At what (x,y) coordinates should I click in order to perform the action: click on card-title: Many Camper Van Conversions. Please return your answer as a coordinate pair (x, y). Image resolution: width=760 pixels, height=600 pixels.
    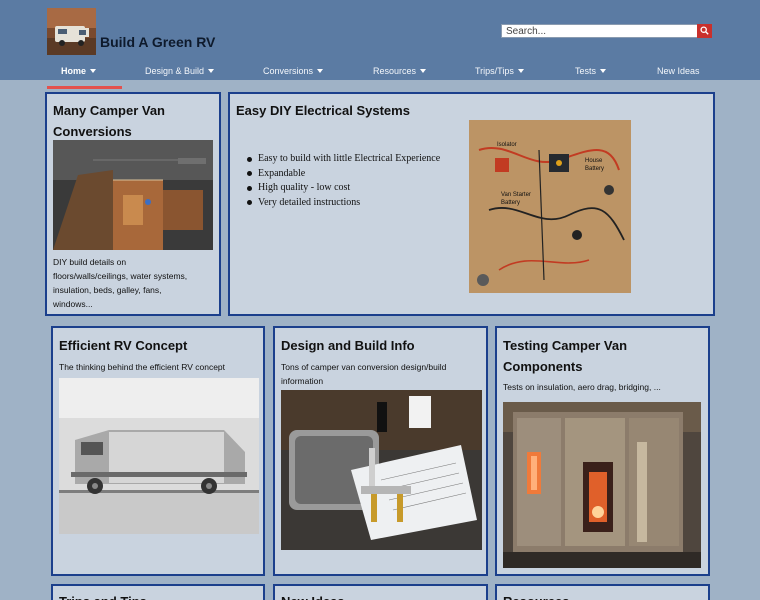
    Looking at the image, I should click on (109, 121).